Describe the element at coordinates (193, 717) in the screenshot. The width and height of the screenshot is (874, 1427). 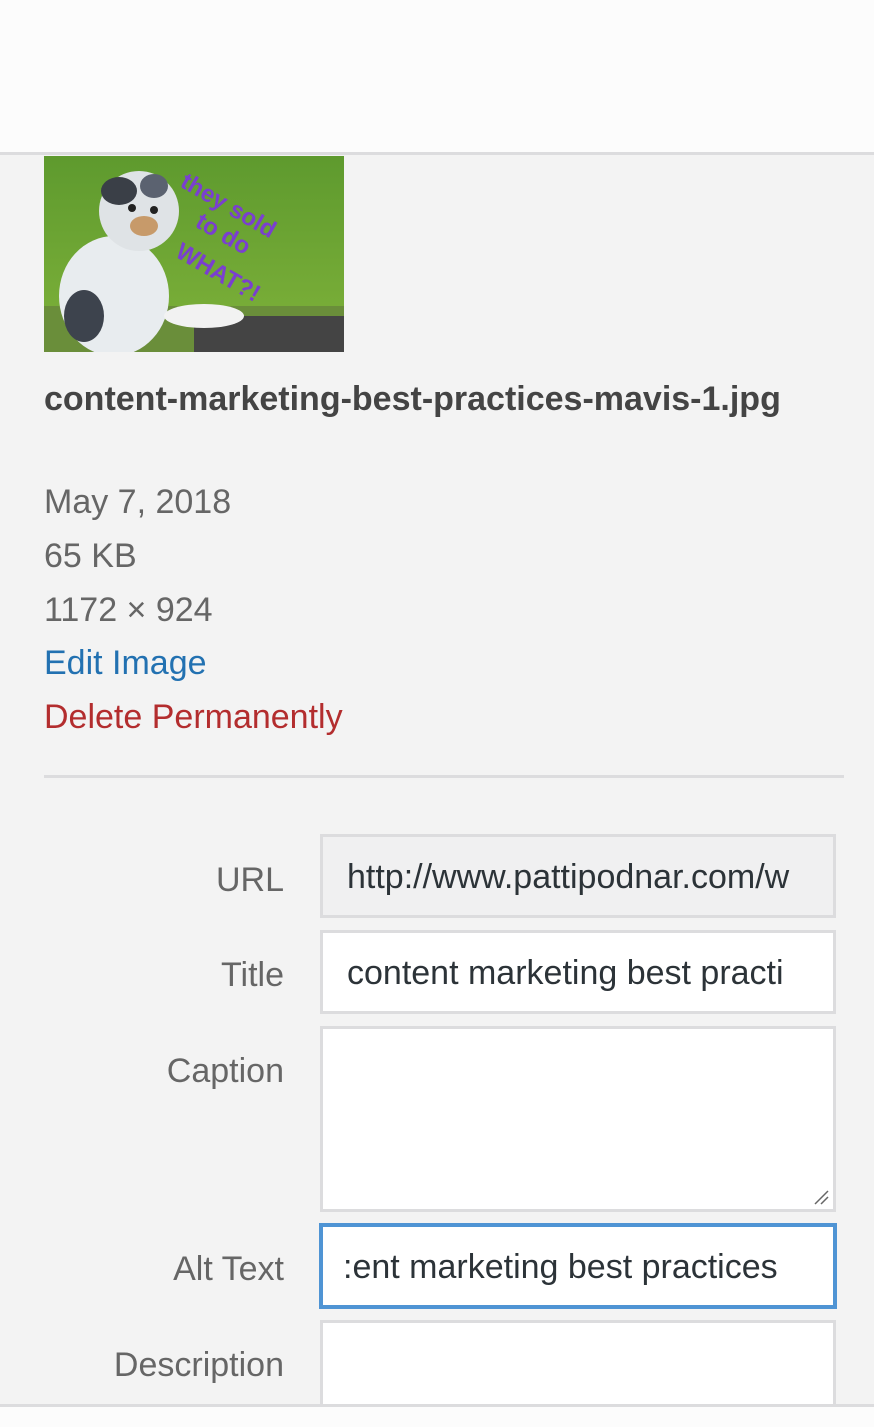
I see `delete-permanently-link: Delete Permanently` at that location.